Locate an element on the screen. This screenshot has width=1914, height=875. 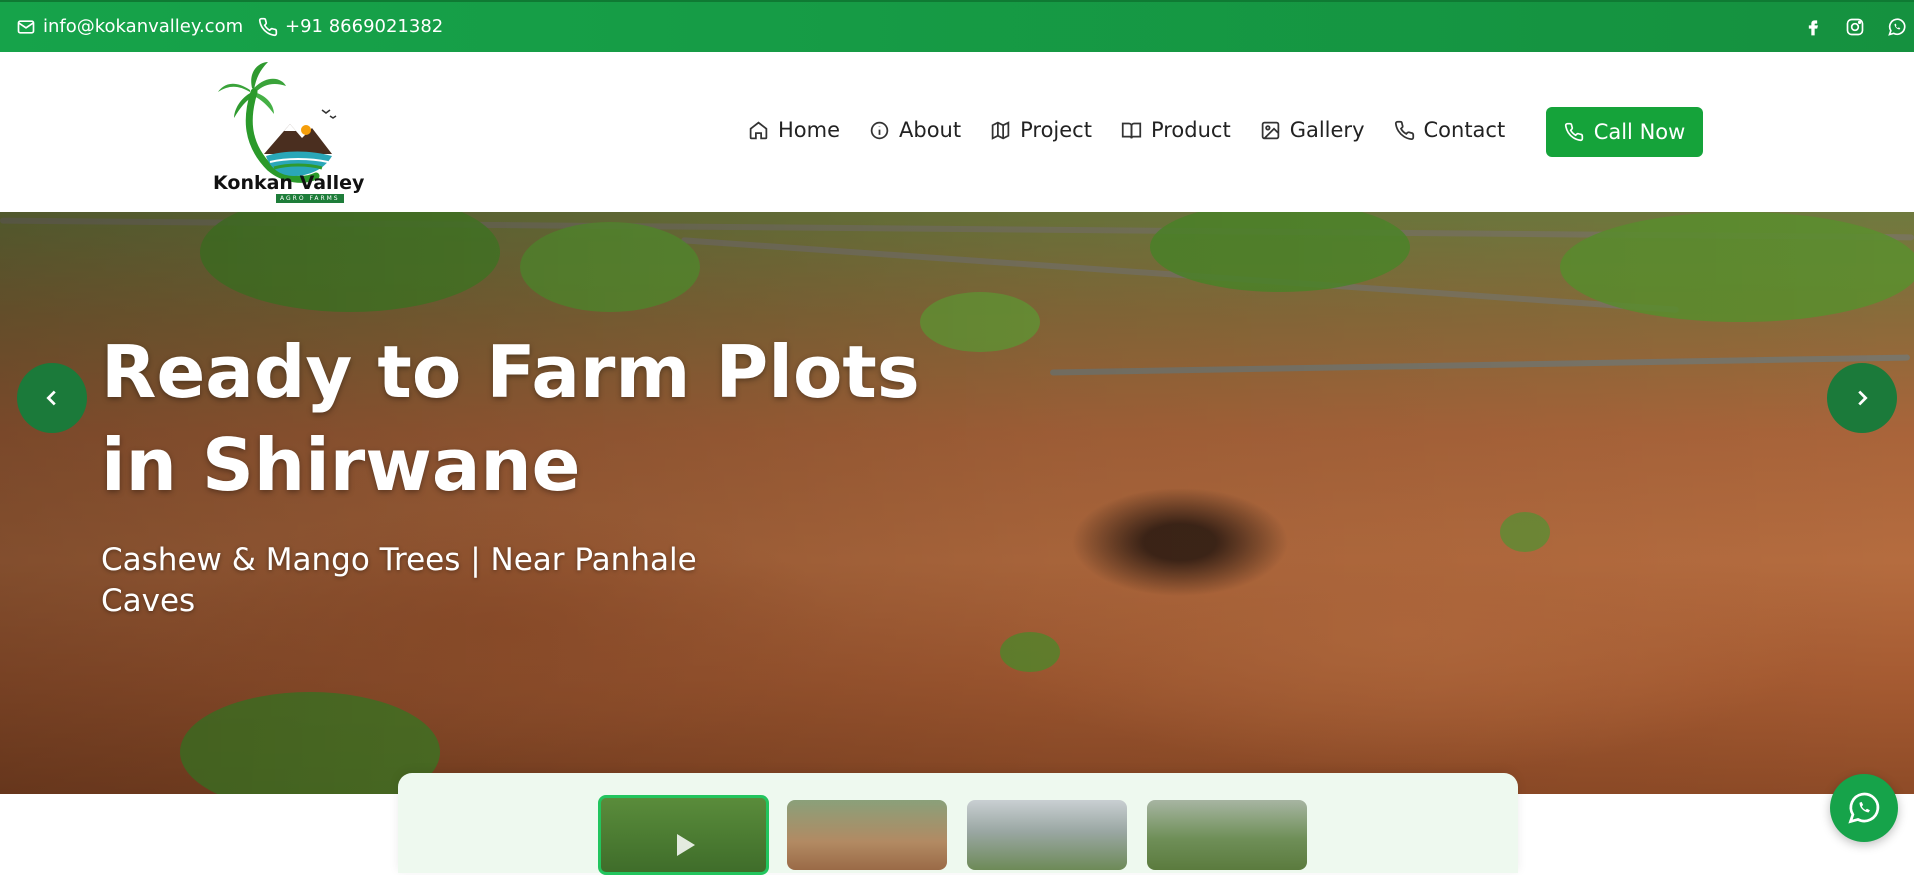
email-text: info@kokanvalley.com is located at coordinates (143, 26).